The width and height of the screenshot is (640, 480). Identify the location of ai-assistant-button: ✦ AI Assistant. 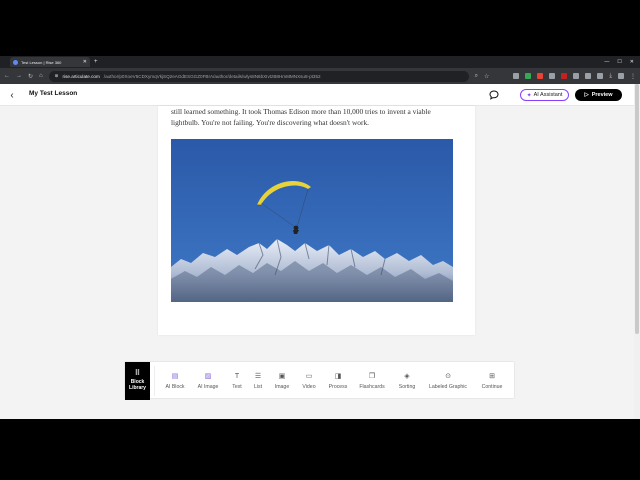
(544, 95).